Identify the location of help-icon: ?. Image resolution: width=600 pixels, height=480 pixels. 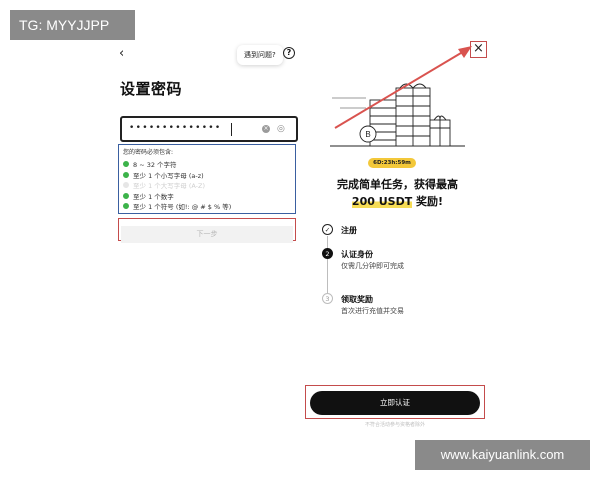
(289, 53).